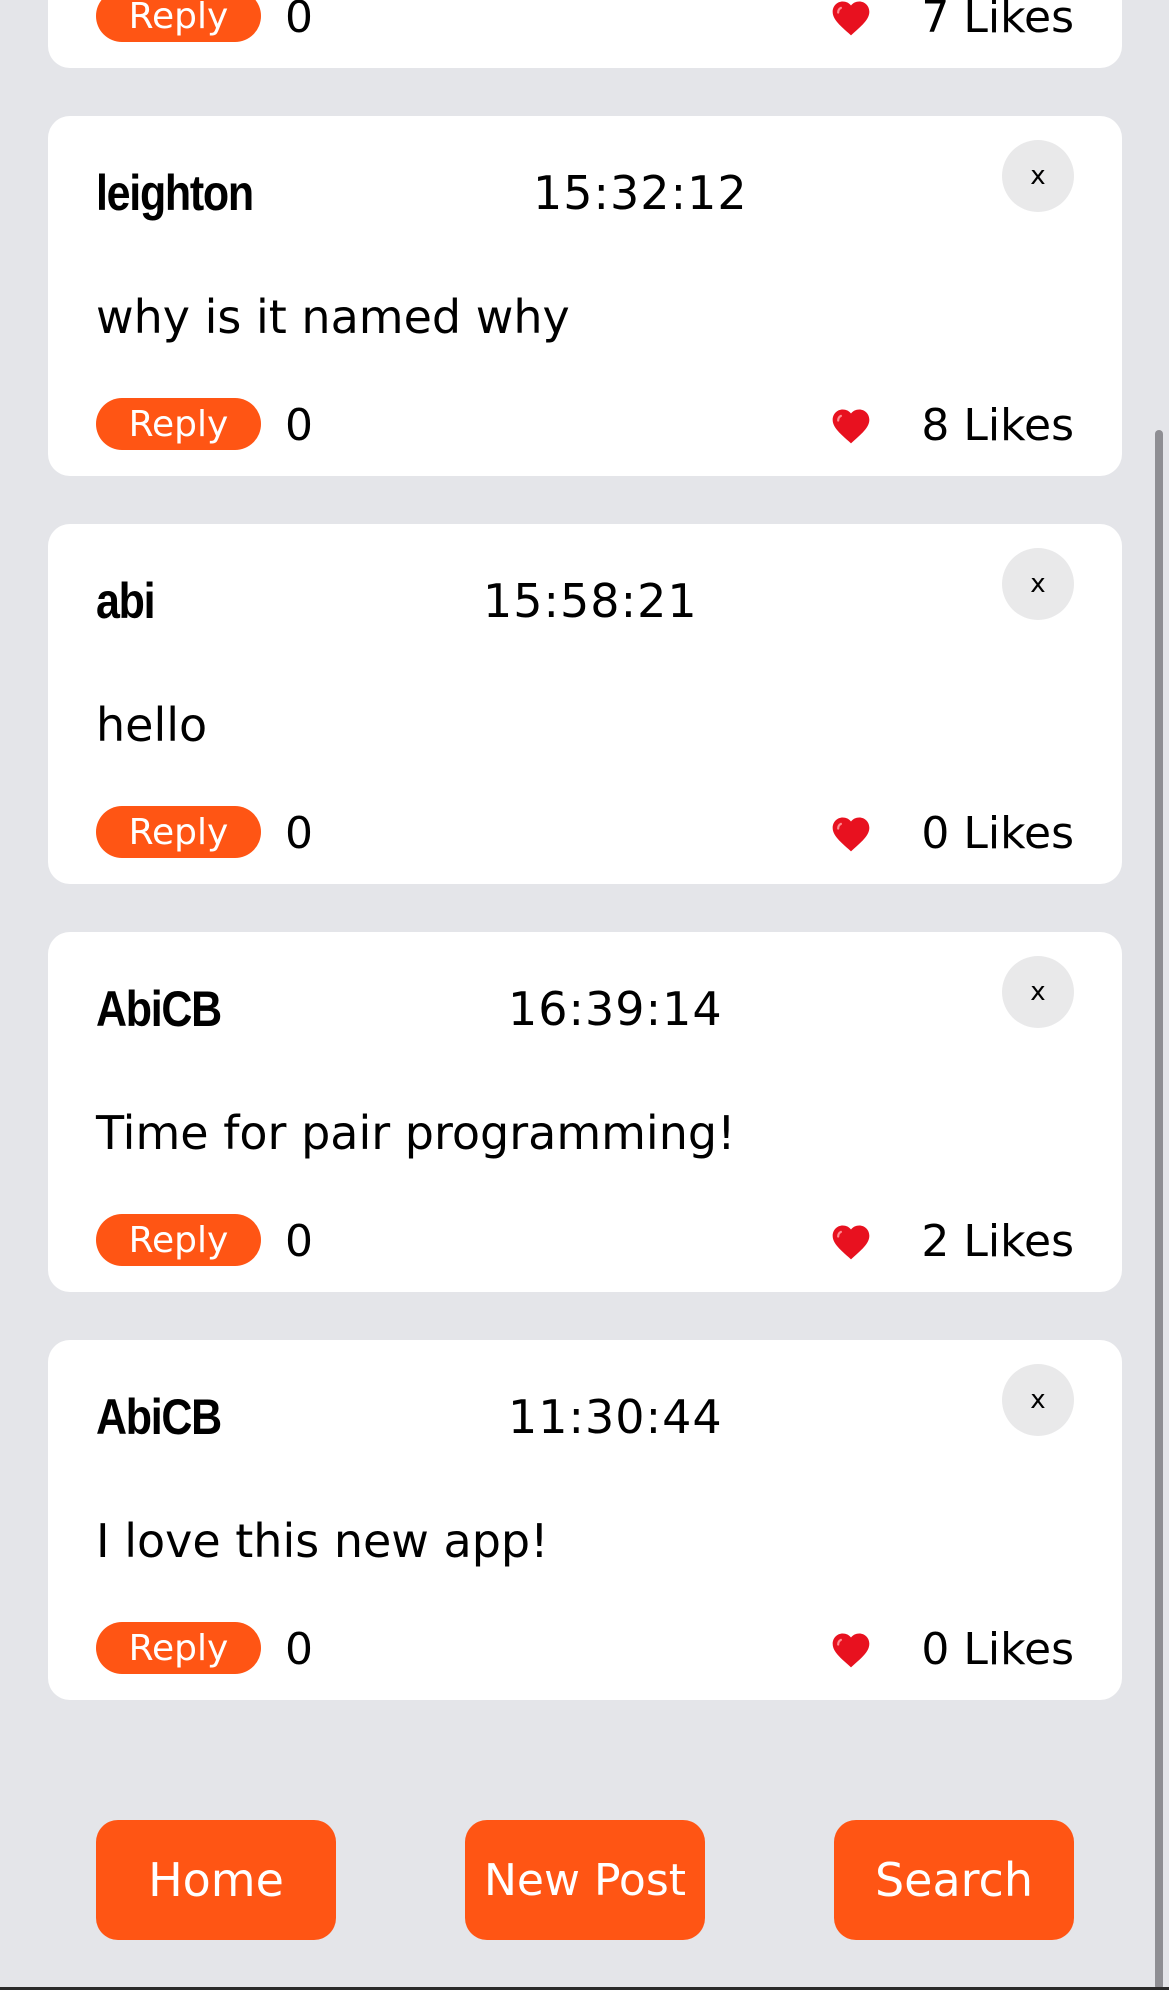 The width and height of the screenshot is (1169, 1990). What do you see at coordinates (416, 1133) in the screenshot?
I see `post-message: Time for pair programming!` at bounding box center [416, 1133].